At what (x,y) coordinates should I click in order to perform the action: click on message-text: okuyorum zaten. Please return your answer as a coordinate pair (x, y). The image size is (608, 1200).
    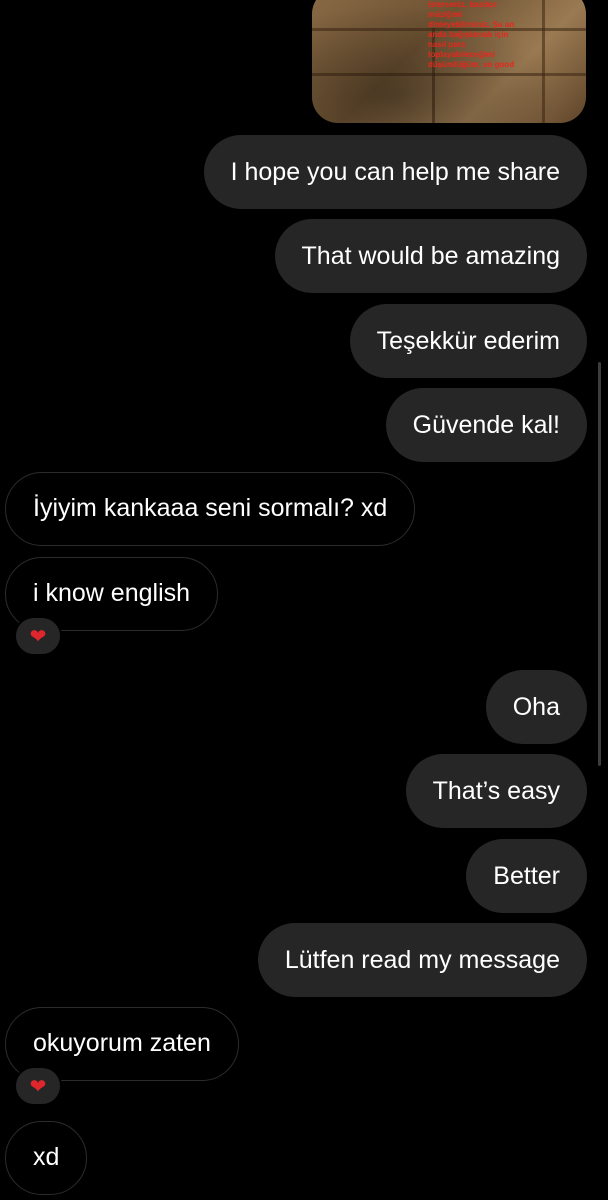
    Looking at the image, I should click on (122, 1043).